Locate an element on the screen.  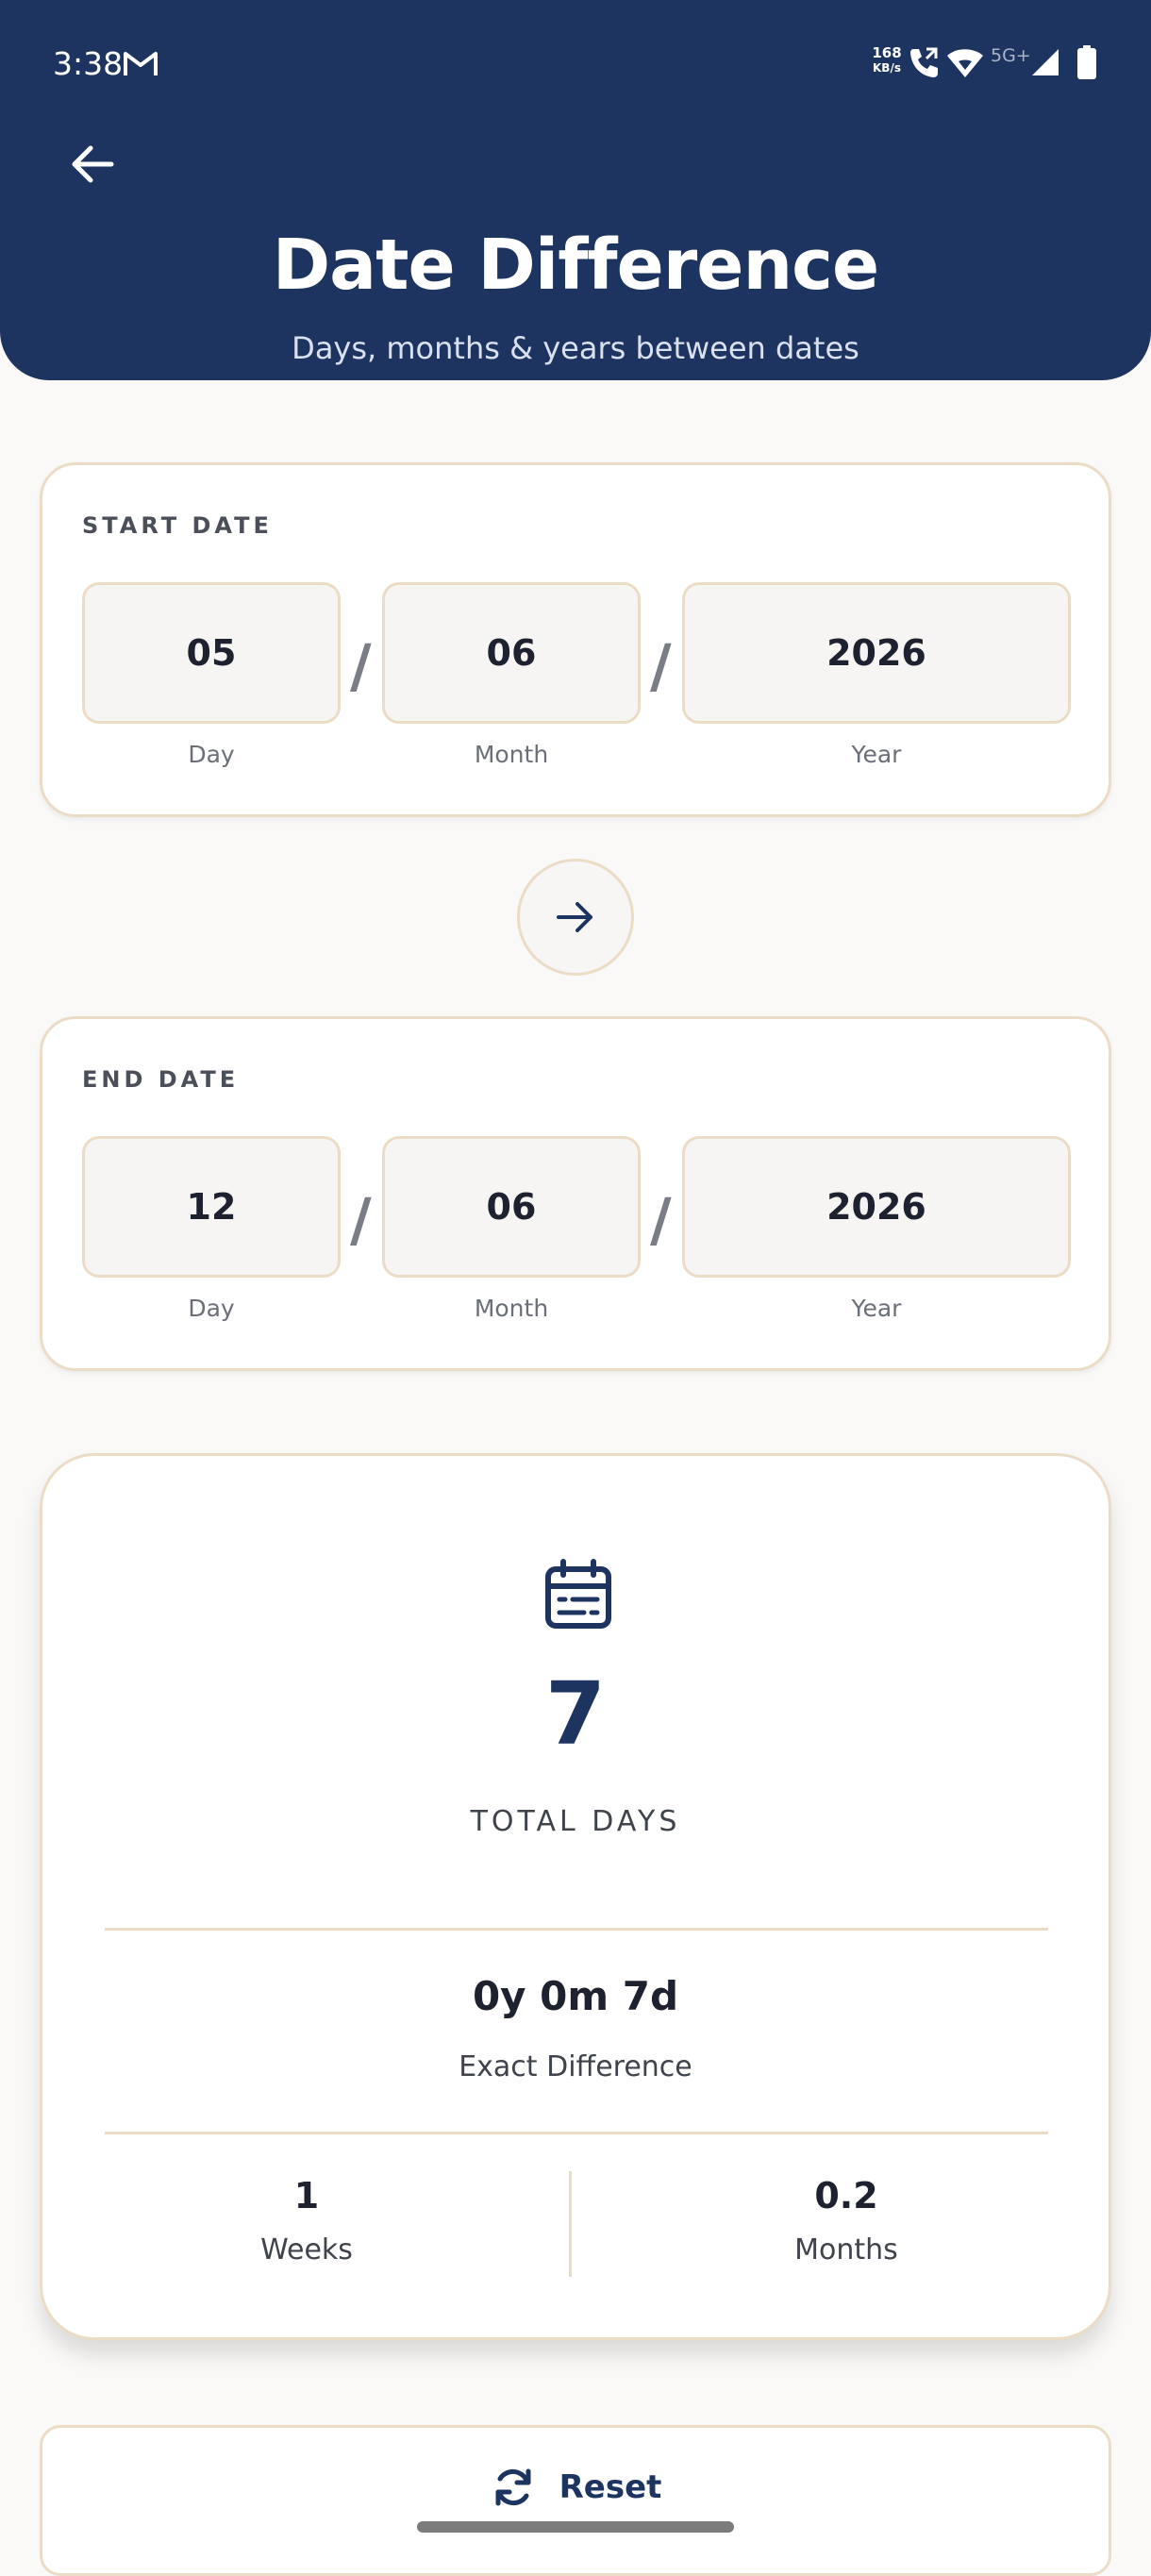
signal-icon is located at coordinates (1045, 62).